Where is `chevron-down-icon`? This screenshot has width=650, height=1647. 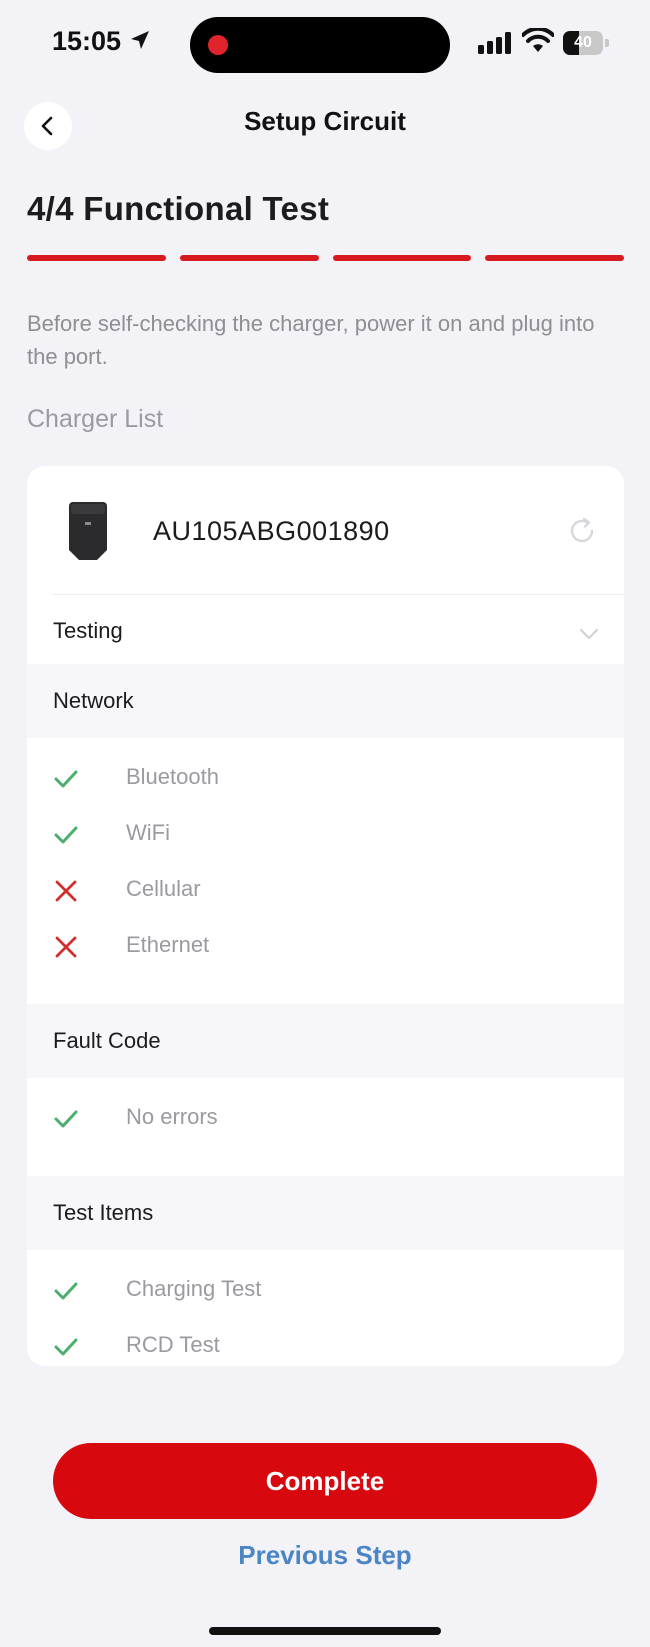
chevron-down-icon is located at coordinates (589, 634).